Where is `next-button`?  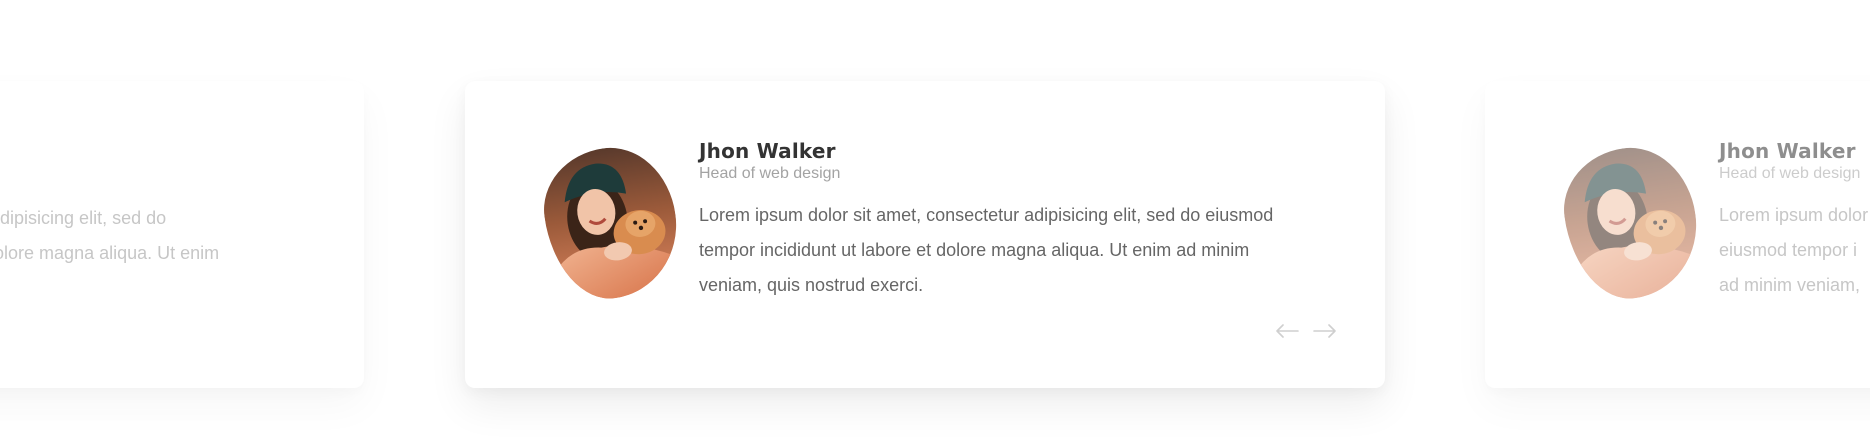
next-button is located at coordinates (1325, 331).